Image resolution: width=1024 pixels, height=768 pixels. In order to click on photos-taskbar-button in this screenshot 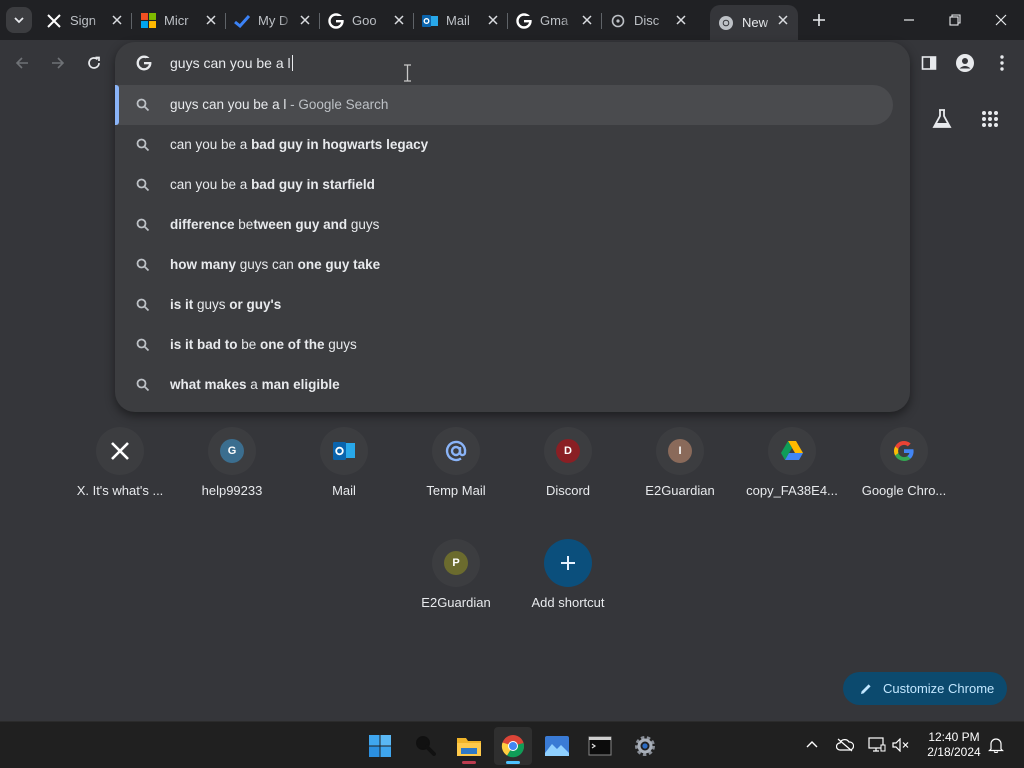, I will do `click(557, 746)`.